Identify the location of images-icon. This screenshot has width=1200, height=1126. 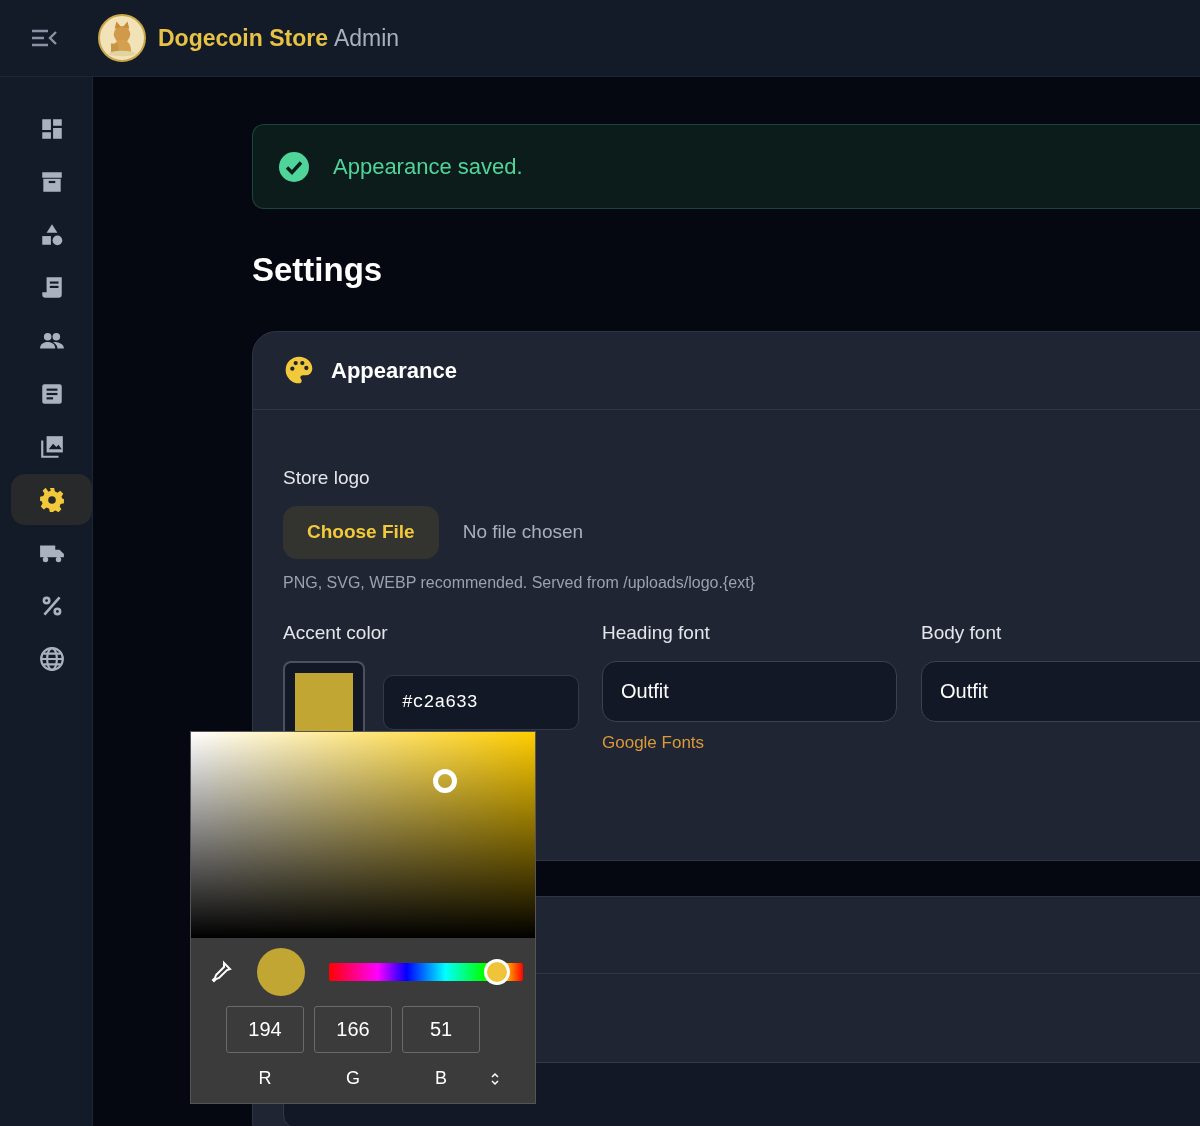
(51, 446).